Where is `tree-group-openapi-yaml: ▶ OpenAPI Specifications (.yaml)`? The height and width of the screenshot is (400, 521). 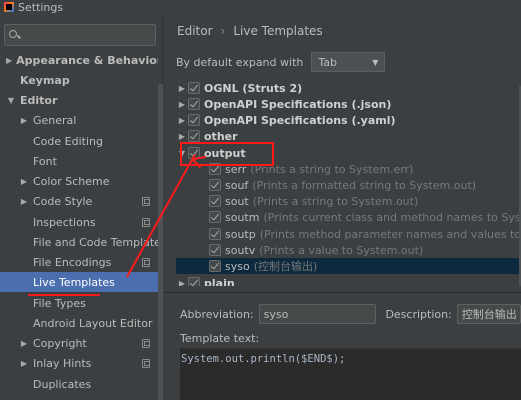 tree-group-openapi-yaml: ▶ OpenAPI Specifications (.yaml) is located at coordinates (348, 120).